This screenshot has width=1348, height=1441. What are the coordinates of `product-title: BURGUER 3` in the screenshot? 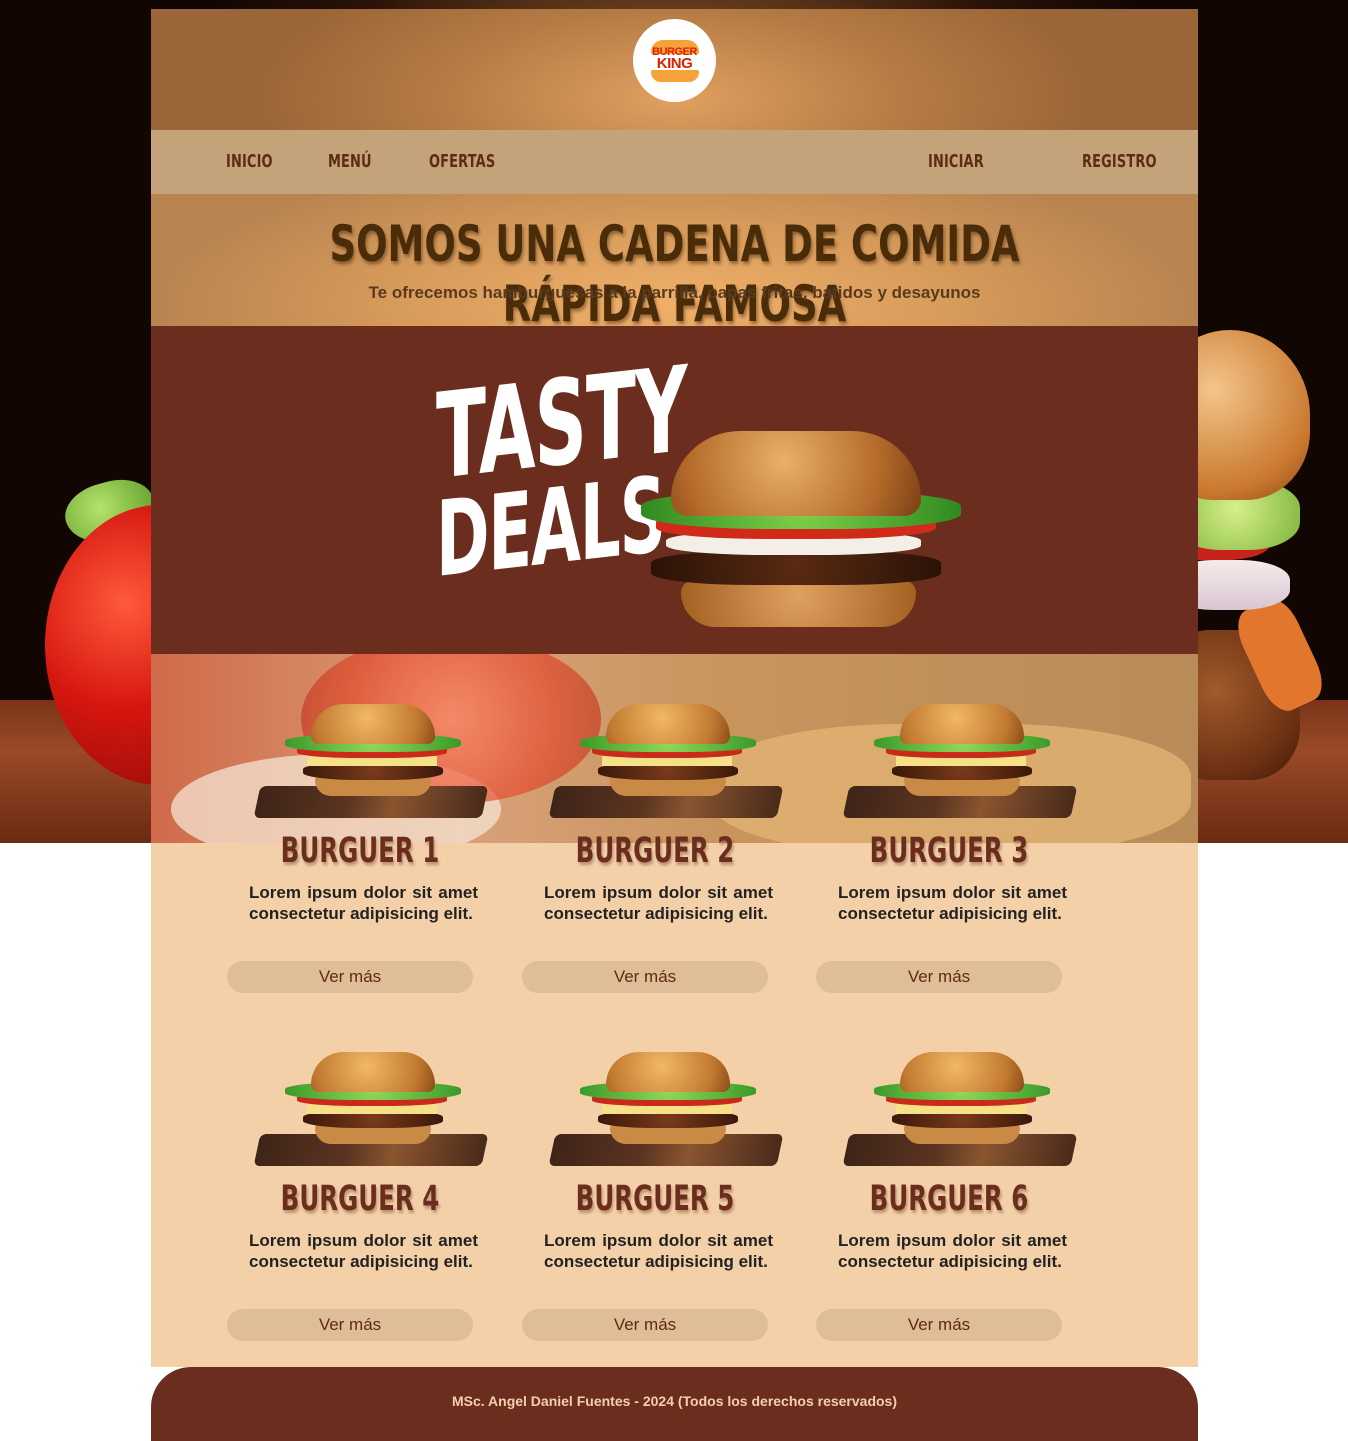 It's located at (949, 851).